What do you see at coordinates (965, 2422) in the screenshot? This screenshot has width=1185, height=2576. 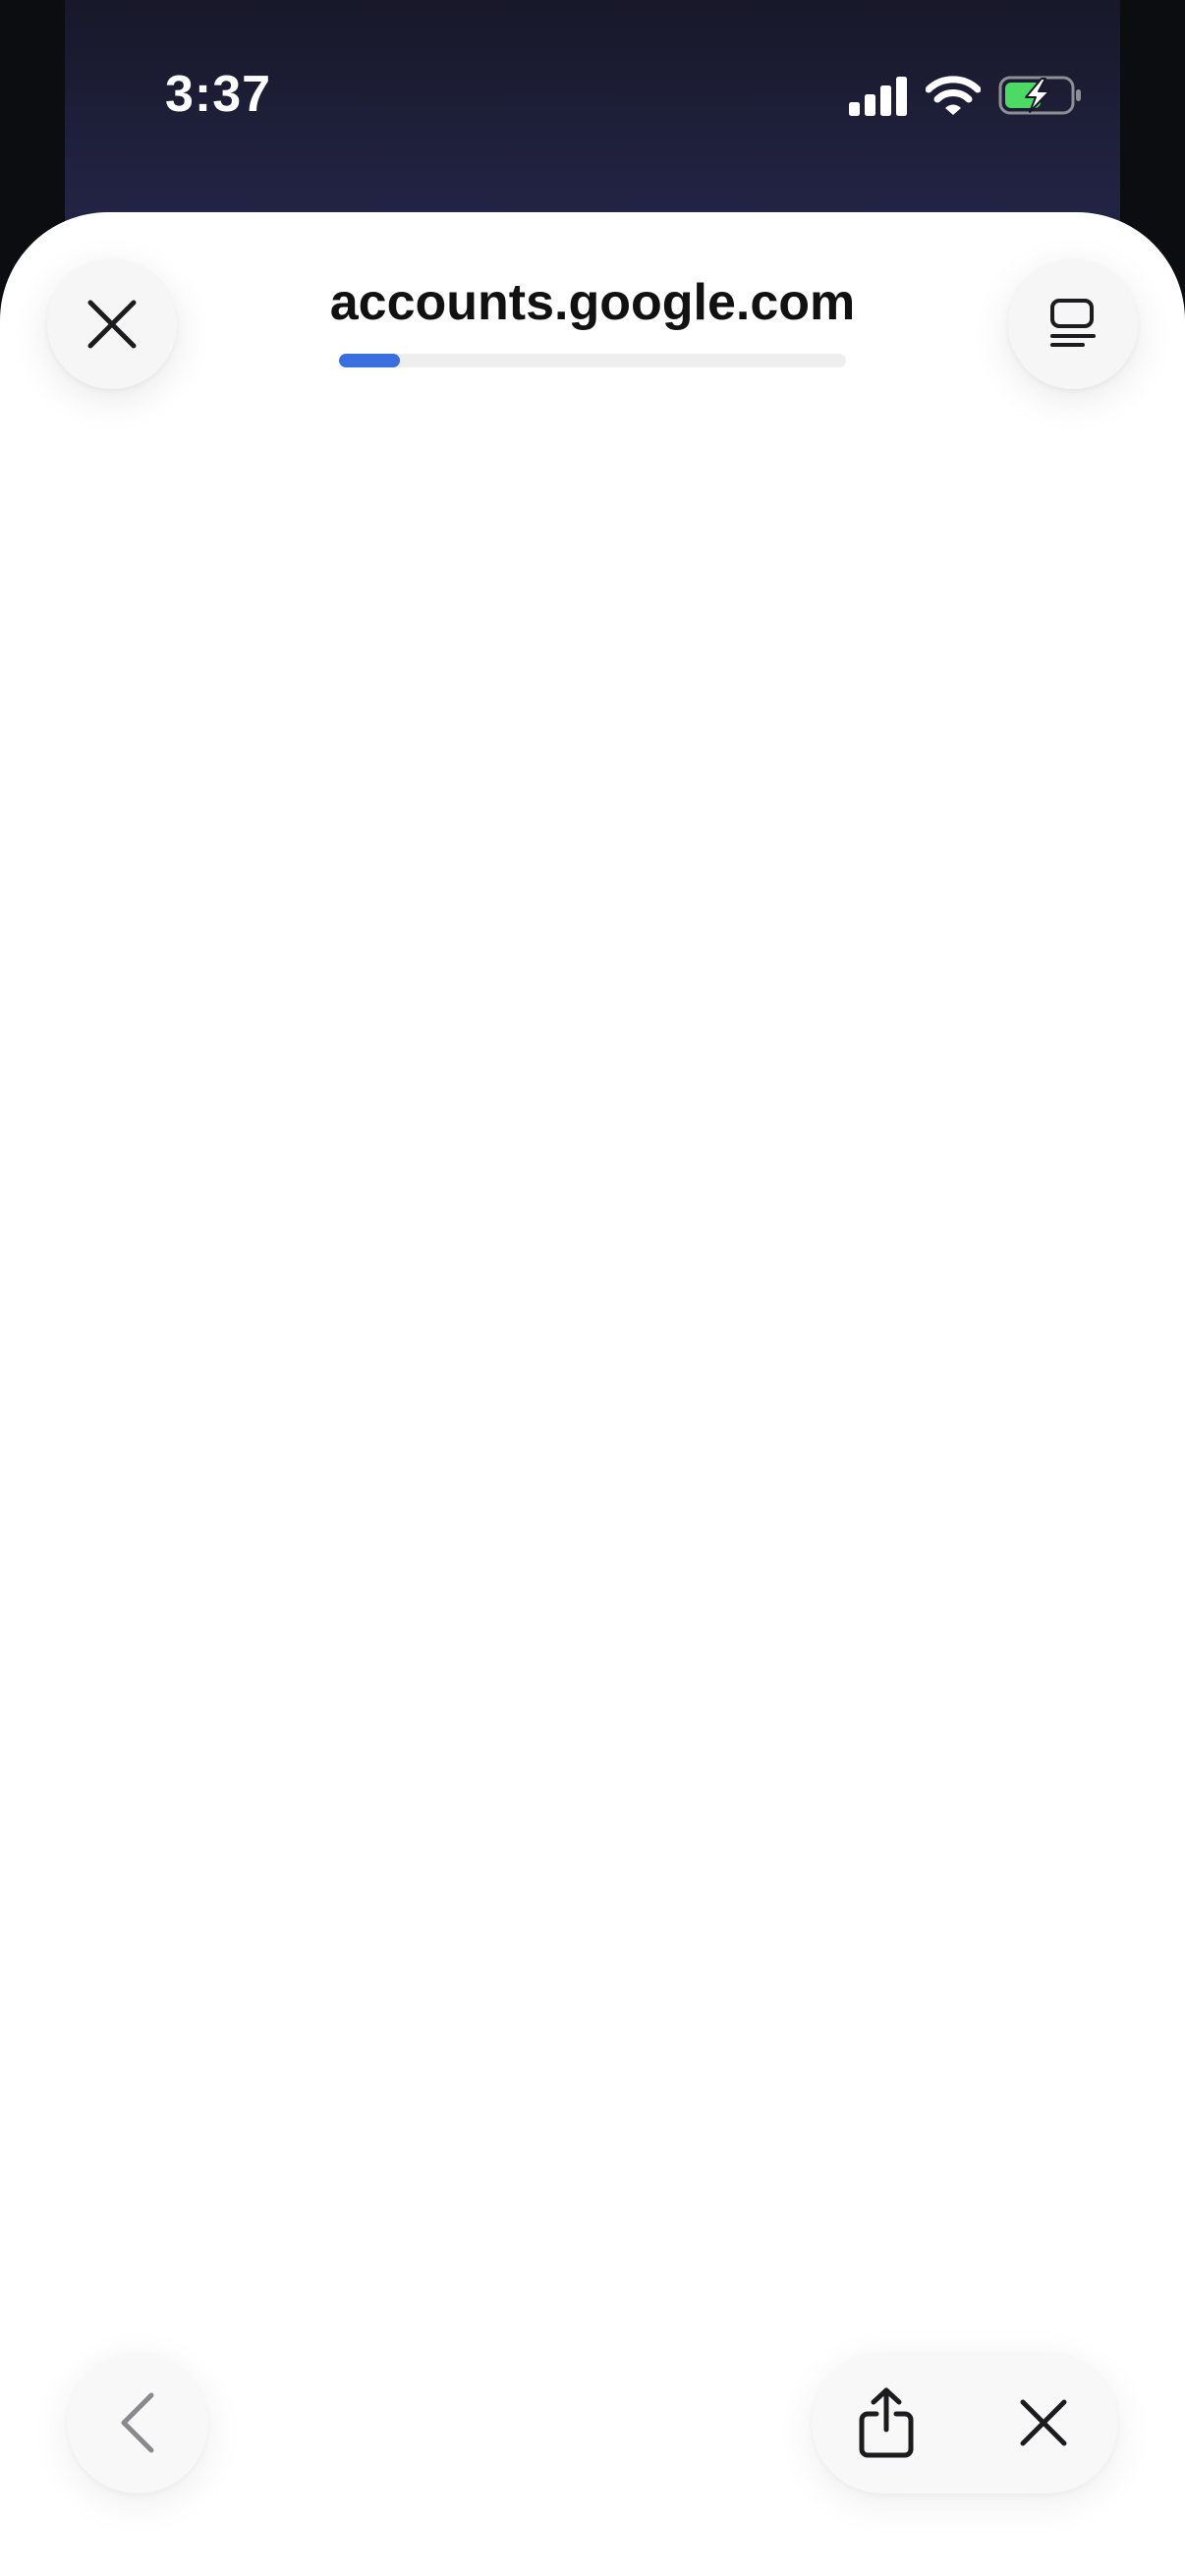 I see `bottom-action-bar` at bounding box center [965, 2422].